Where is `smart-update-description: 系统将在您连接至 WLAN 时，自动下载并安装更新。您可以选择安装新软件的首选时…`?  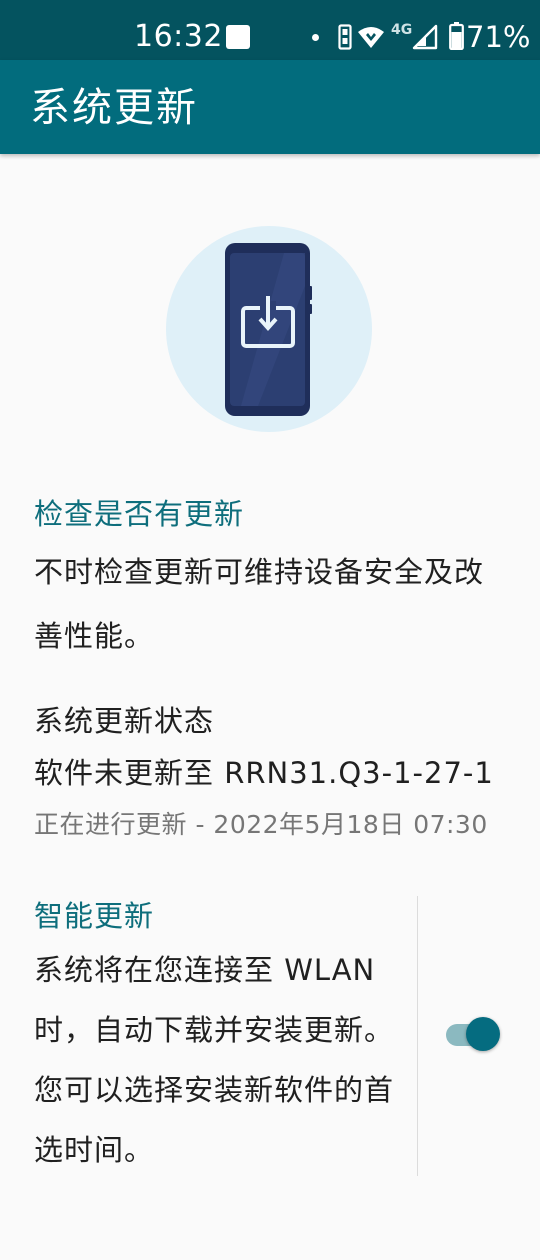
smart-update-description: 系统将在您连接至 WLAN 时，自动下载并安装更新。您可以选择安装新软件的首选时… is located at coordinates (214, 1060).